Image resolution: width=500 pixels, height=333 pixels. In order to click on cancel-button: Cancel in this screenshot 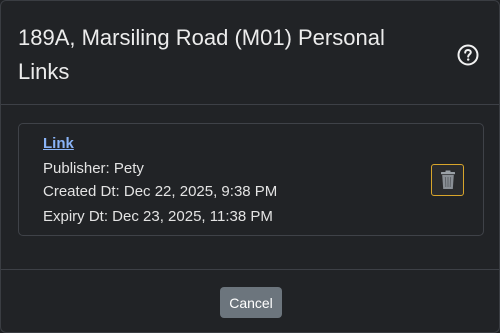, I will do `click(251, 302)`.